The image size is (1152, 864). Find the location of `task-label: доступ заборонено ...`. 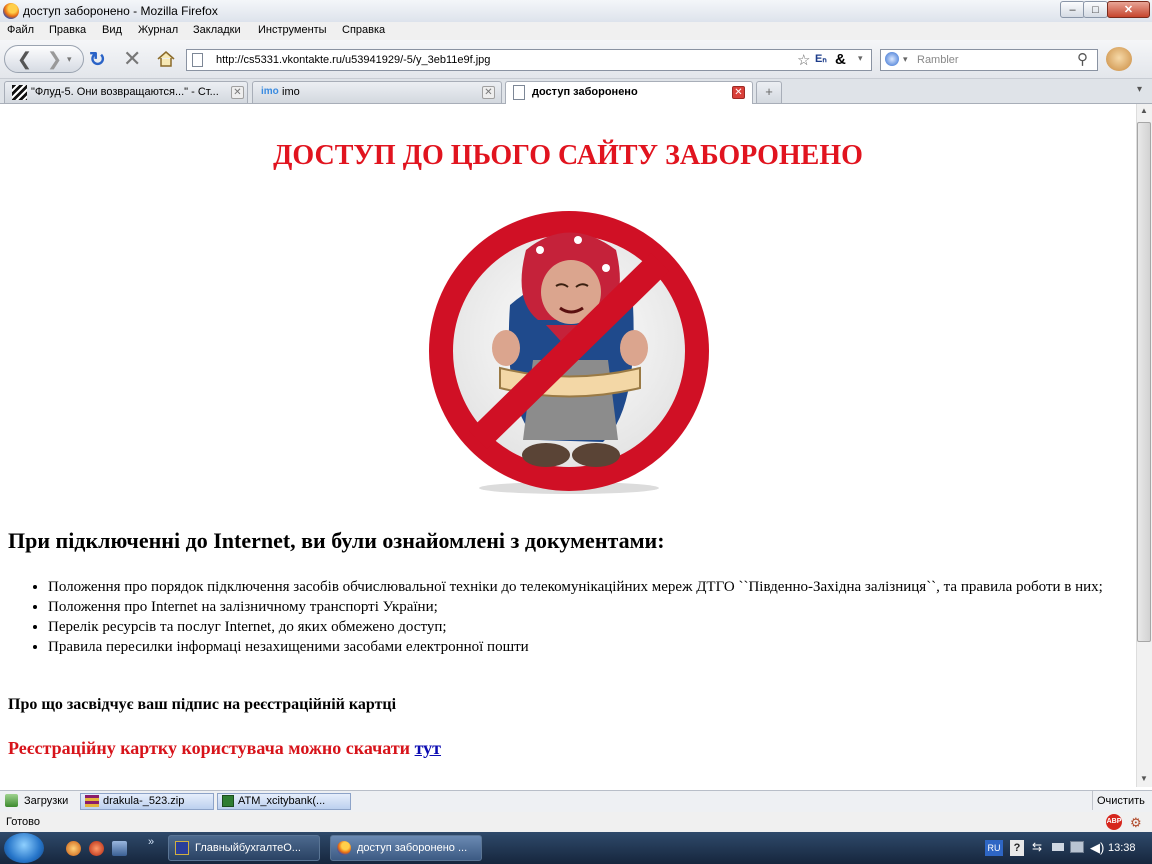

task-label: доступ заборонено ... is located at coordinates (412, 848).